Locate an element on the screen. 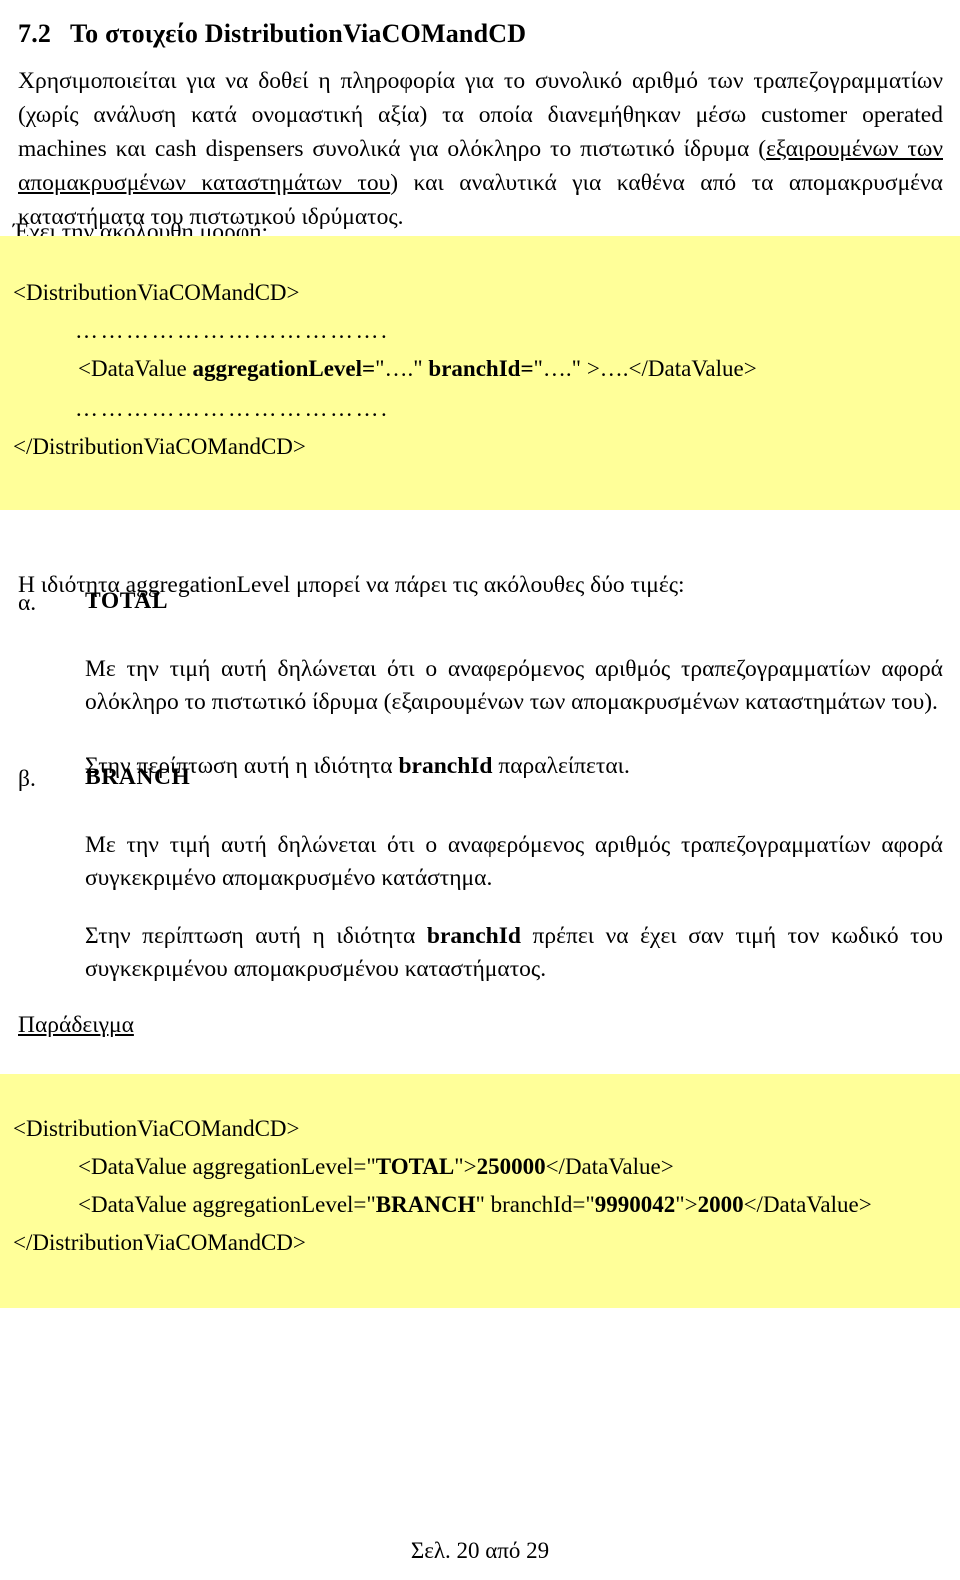  example-branch-mid2: "> is located at coordinates (686, 1204).